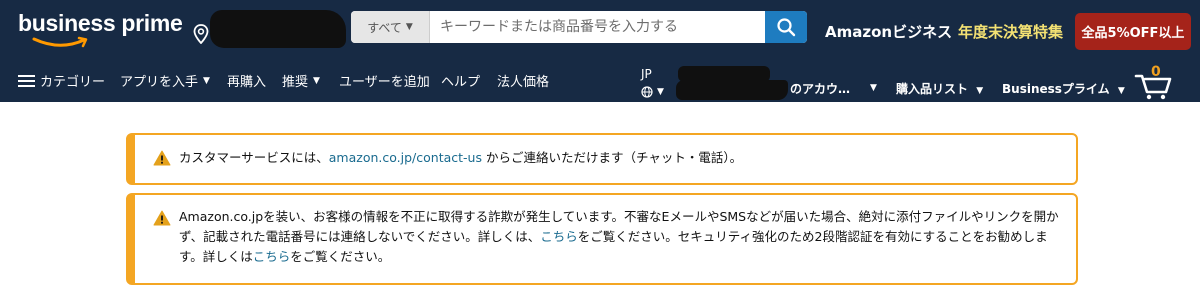  I want to click on nav-categories-label: カテゴリー, so click(73, 82).